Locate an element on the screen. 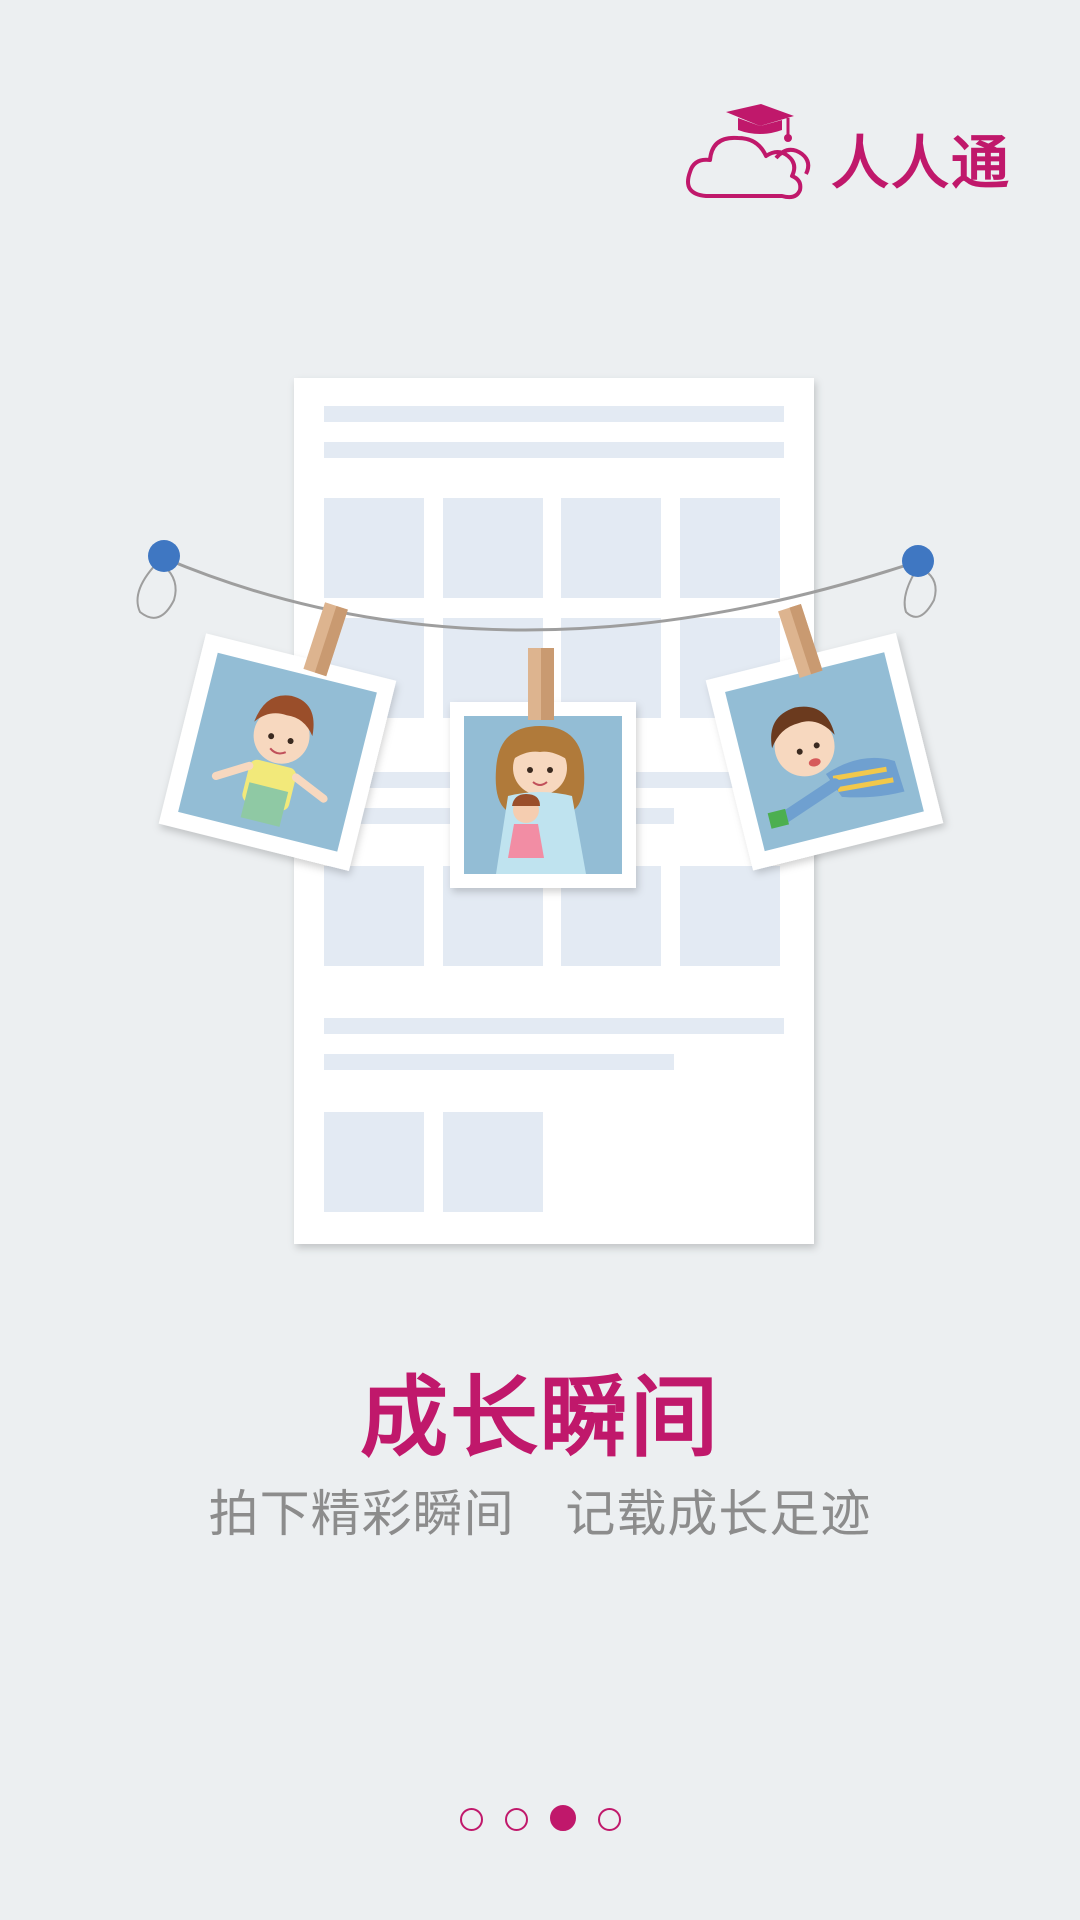  page-indicator is located at coordinates (540, 1818).